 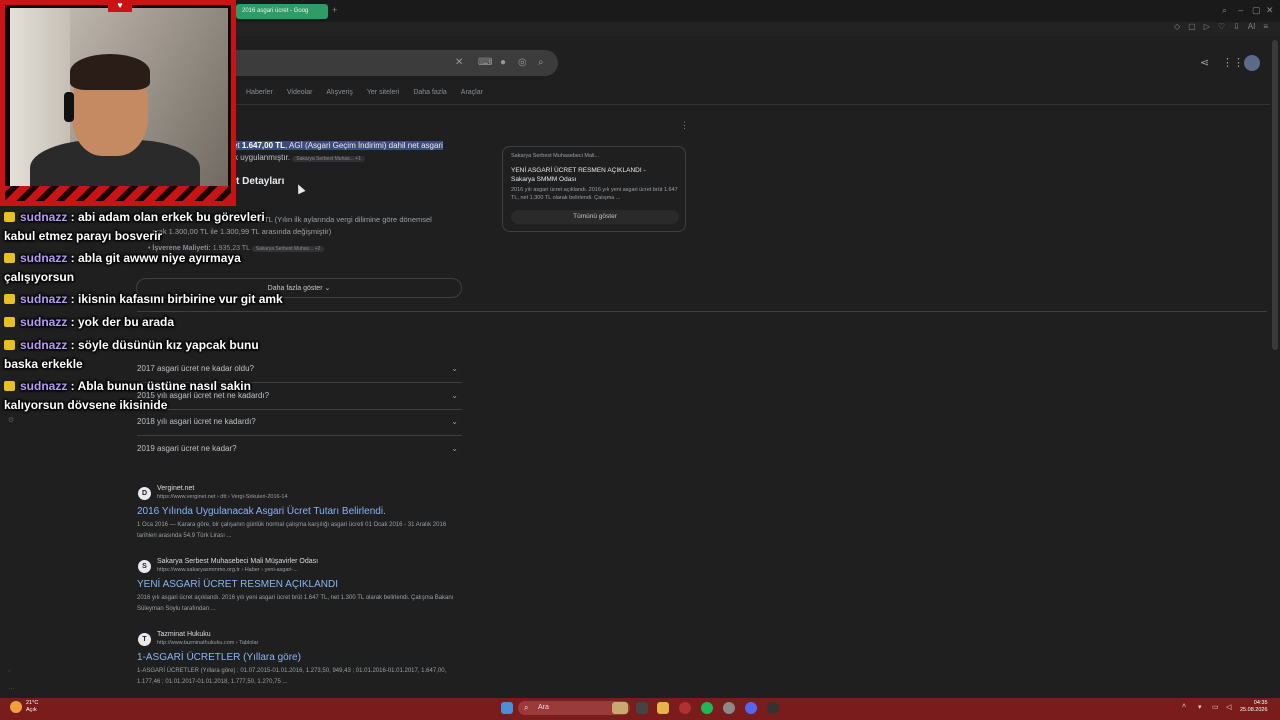 I want to click on site-favicon: D, so click(x=144, y=493).